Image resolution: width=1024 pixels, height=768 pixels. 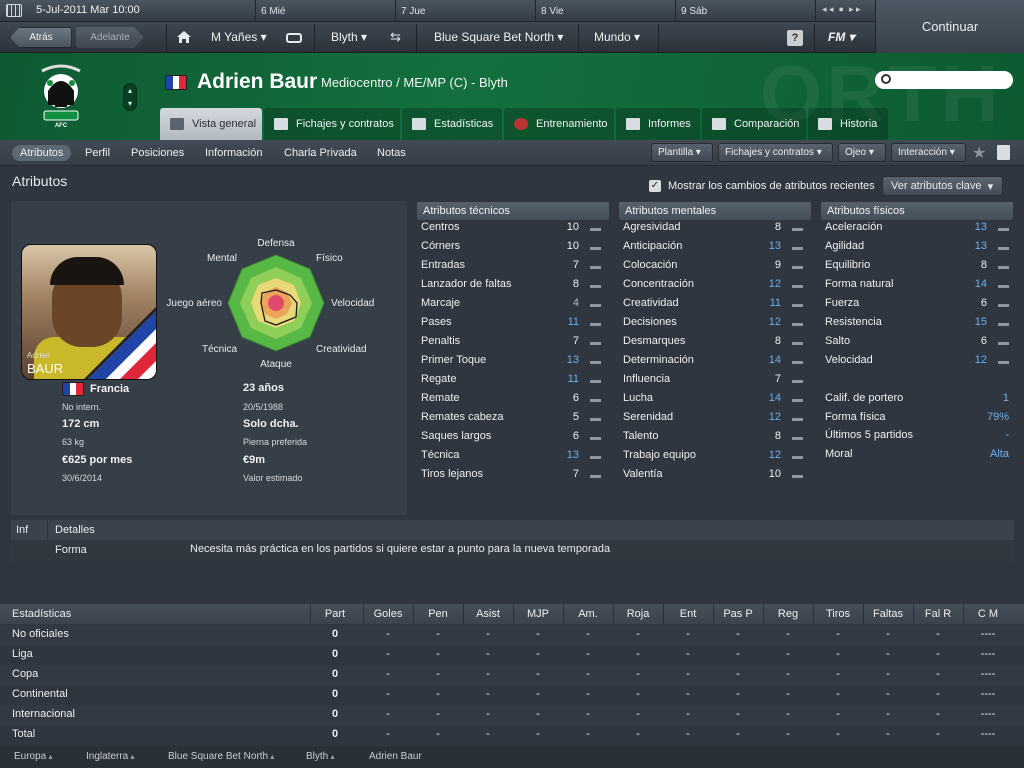 What do you see at coordinates (14, 10) in the screenshot?
I see `calendar-icon` at bounding box center [14, 10].